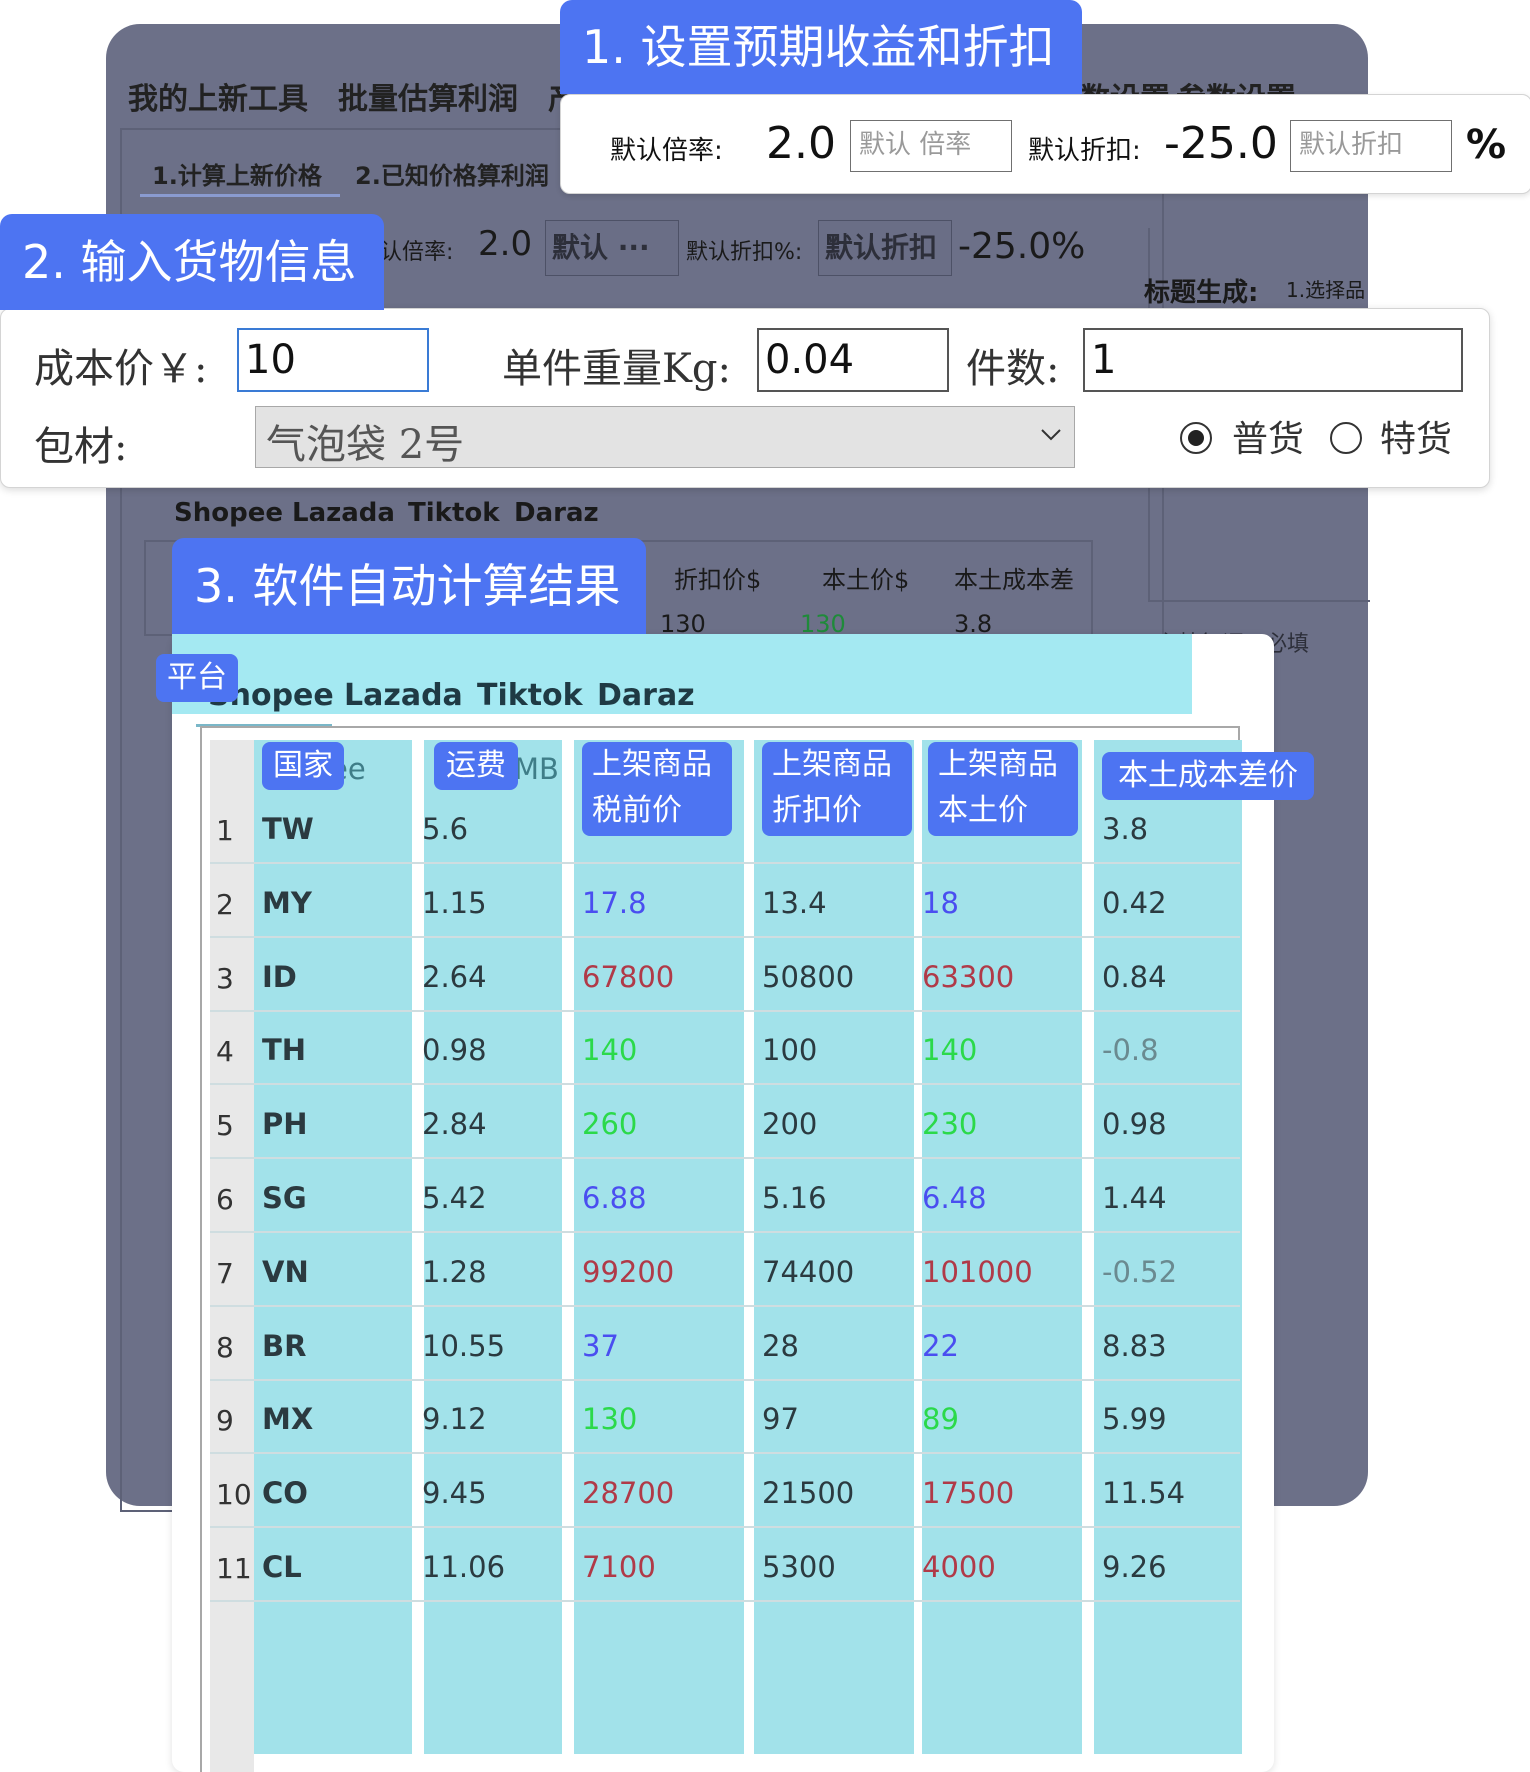  Describe the element at coordinates (940, 1346) in the screenshot. I see `cell-local-price: 22` at that location.